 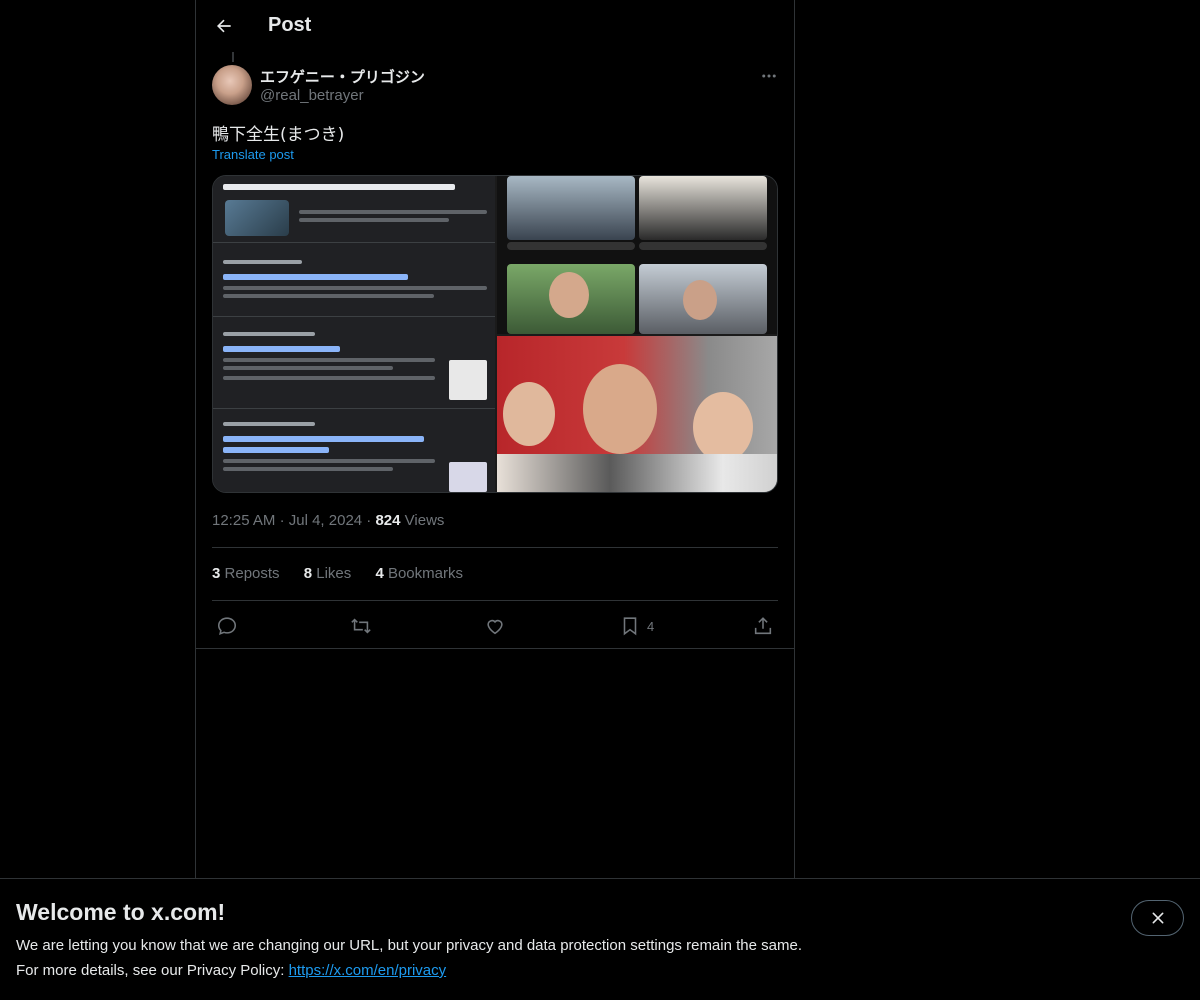 I want to click on bookmark-icon, so click(x=630, y=626).